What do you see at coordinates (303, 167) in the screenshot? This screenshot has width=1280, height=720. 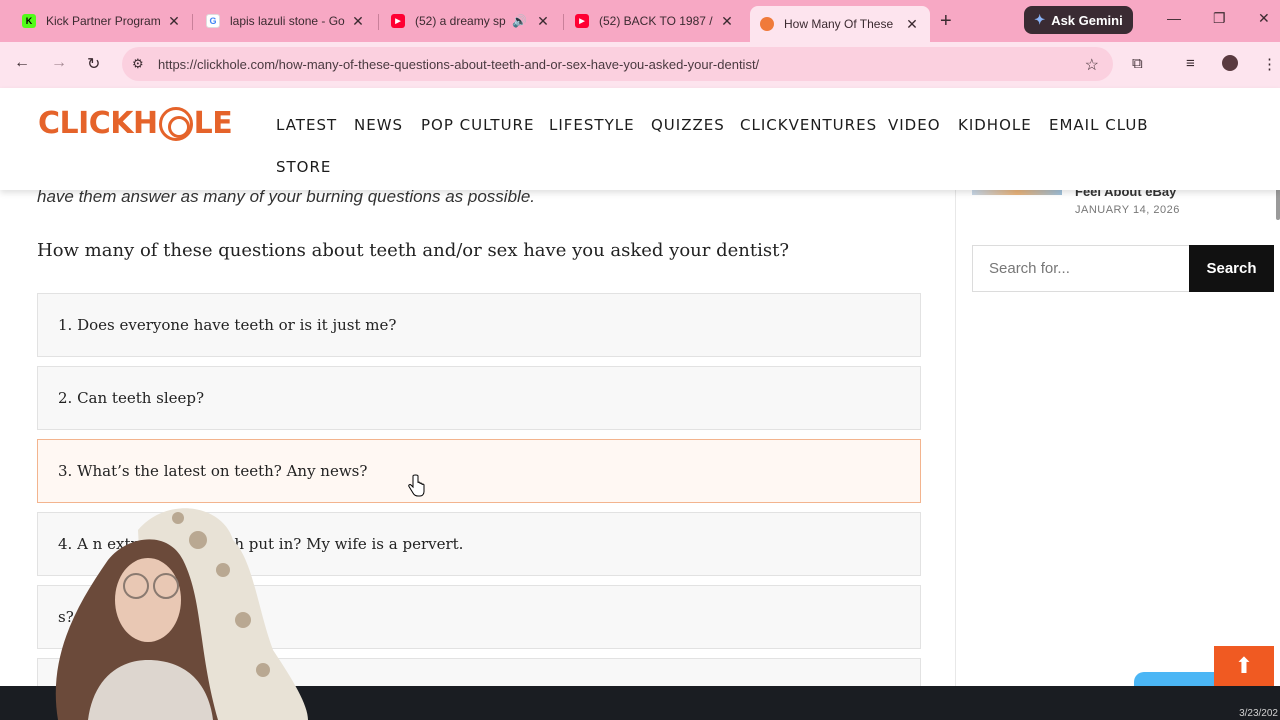 I see `nav-store: STORE` at bounding box center [303, 167].